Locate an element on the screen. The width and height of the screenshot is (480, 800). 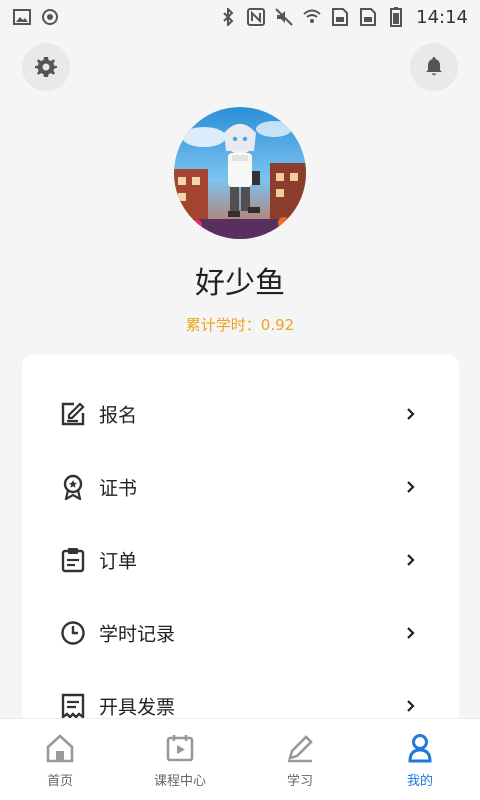
nav-item-course-center: 课程中心 is located at coordinates (180, 759).